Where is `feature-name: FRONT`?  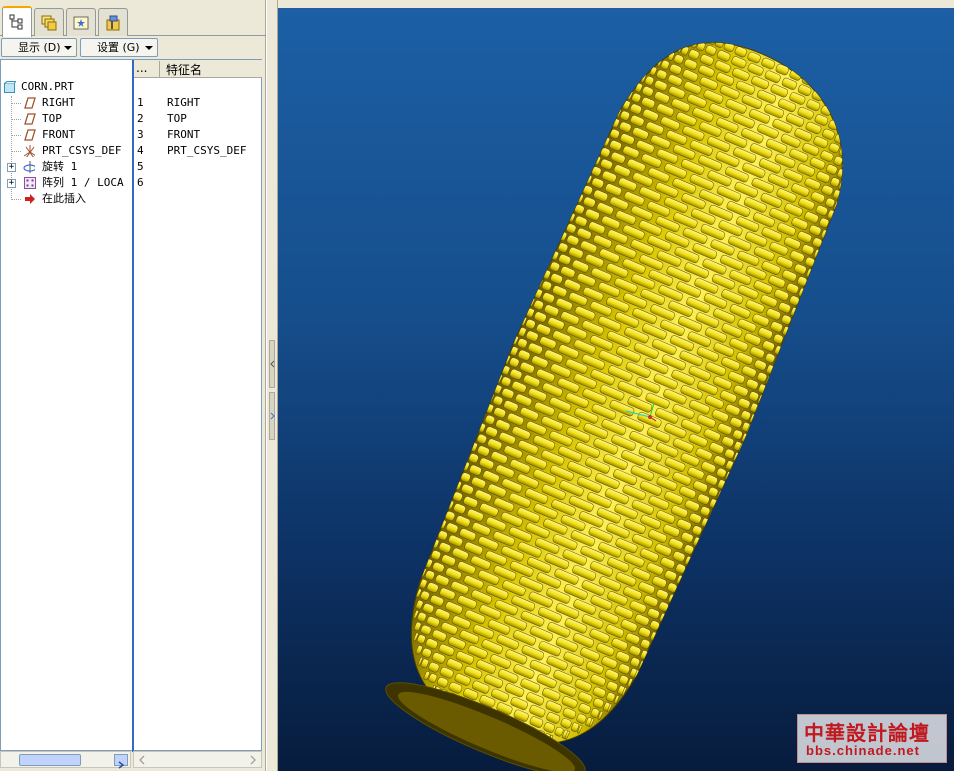
feature-name: FRONT is located at coordinates (184, 134).